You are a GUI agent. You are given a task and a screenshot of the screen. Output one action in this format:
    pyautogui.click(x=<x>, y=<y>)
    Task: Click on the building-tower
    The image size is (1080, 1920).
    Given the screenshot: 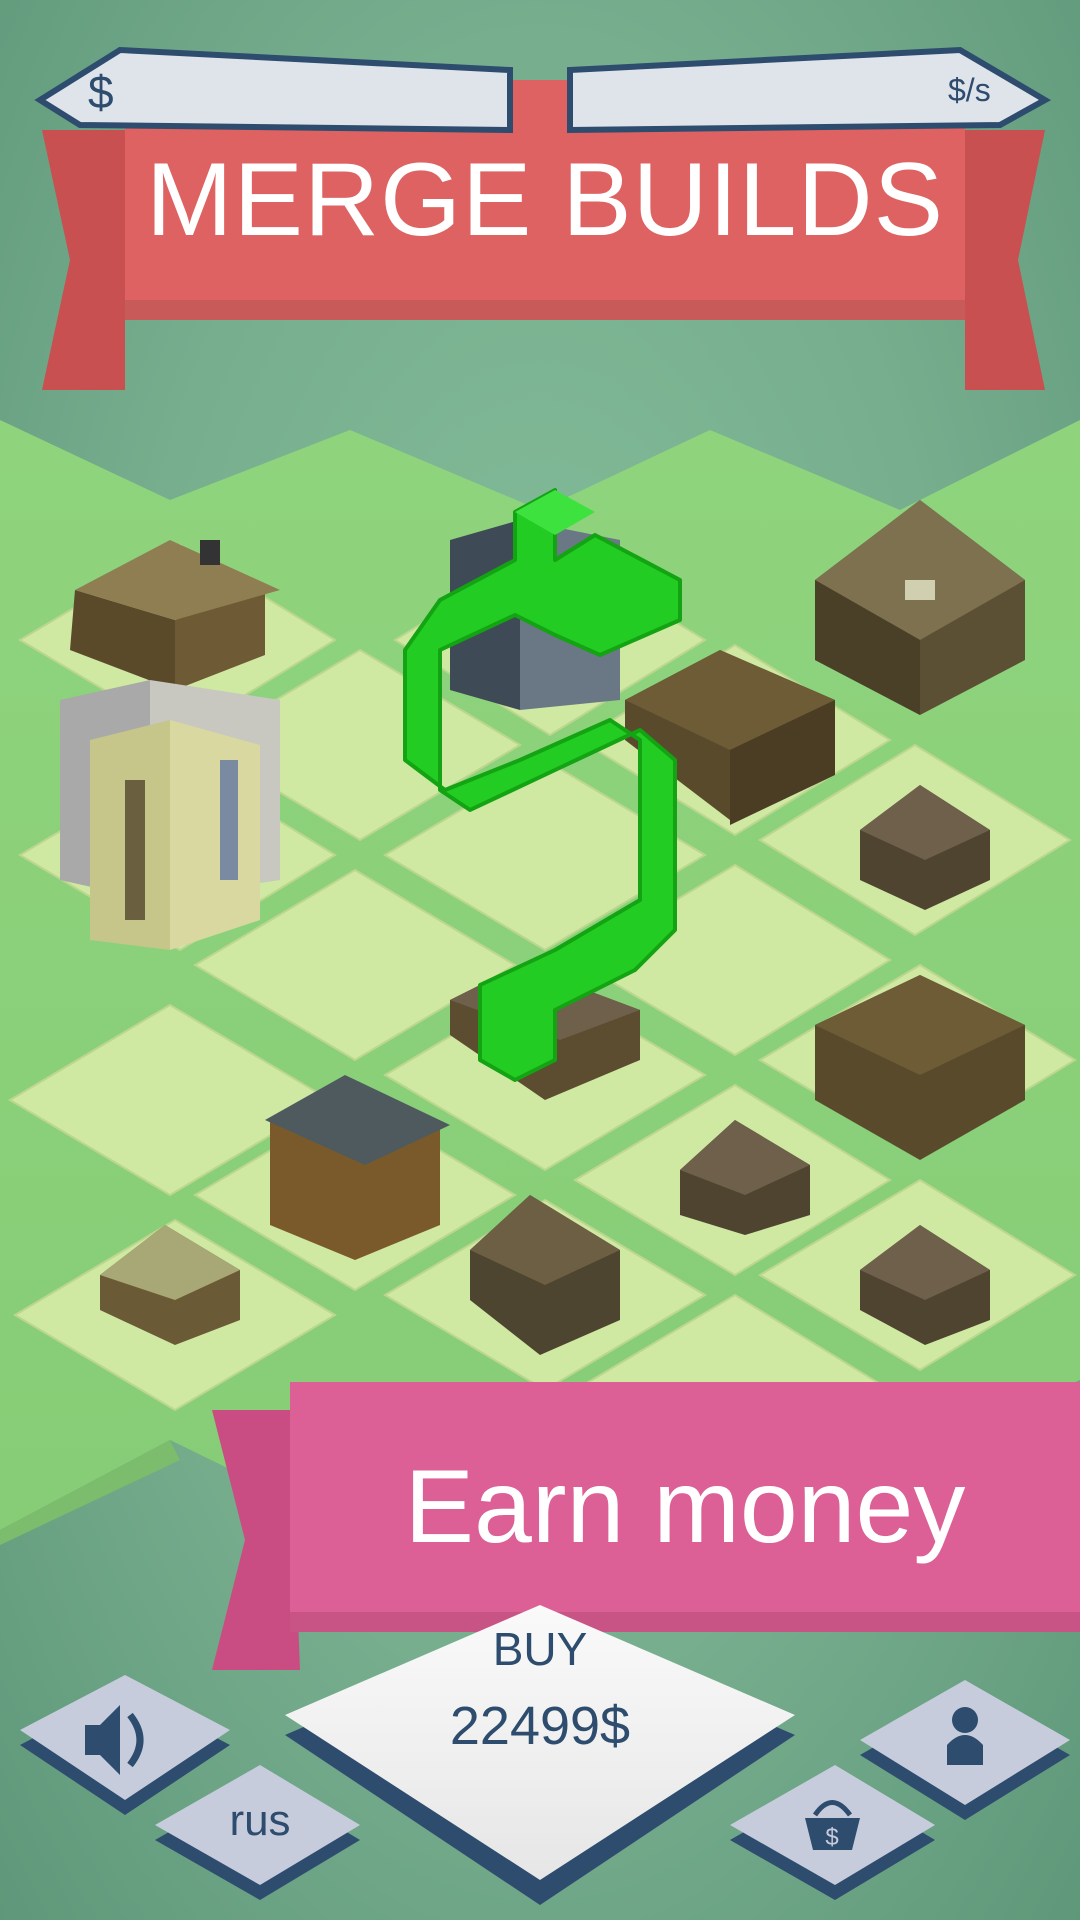 What is the action you would take?
    pyautogui.click(x=170, y=815)
    